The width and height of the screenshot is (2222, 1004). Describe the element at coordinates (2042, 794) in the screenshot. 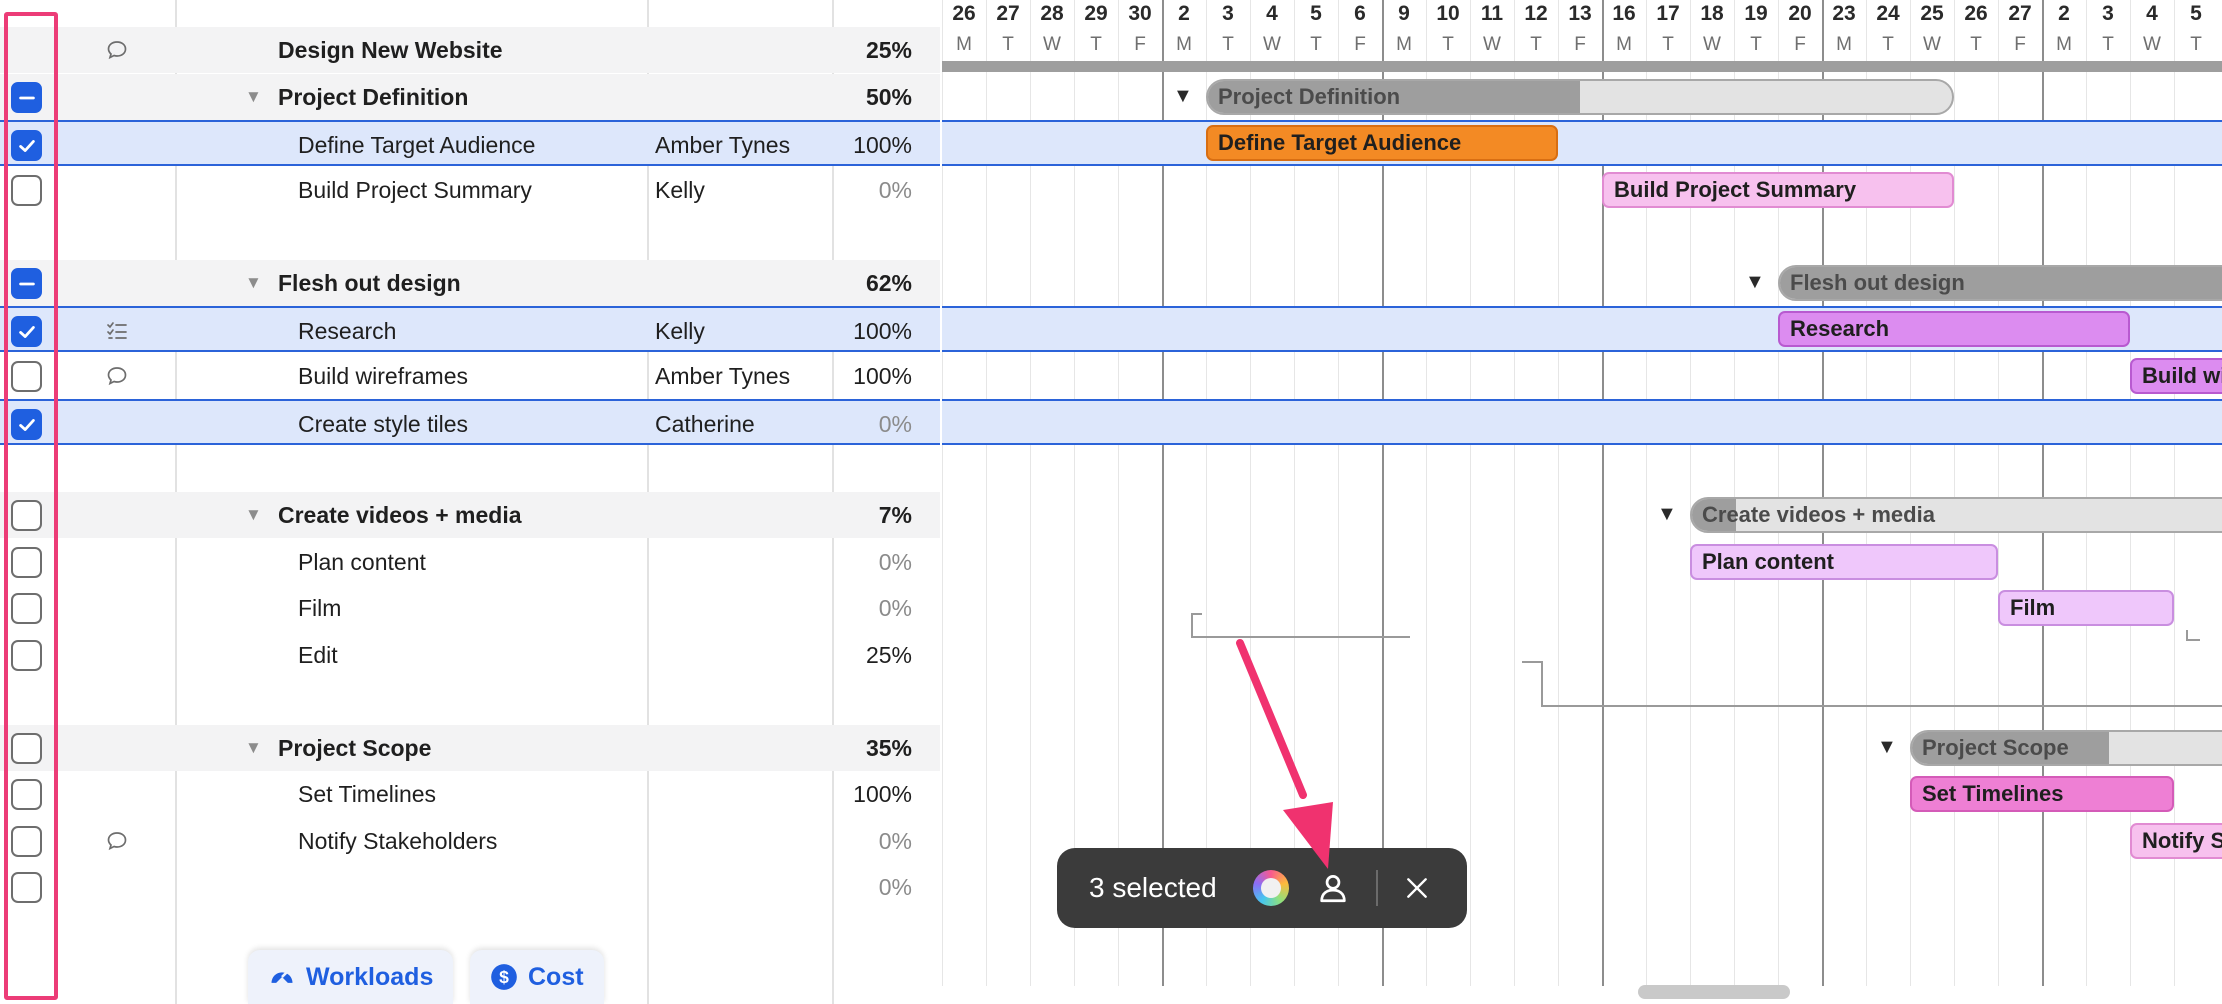

I see `task-bar-set-timelines: Set Timelines` at that location.